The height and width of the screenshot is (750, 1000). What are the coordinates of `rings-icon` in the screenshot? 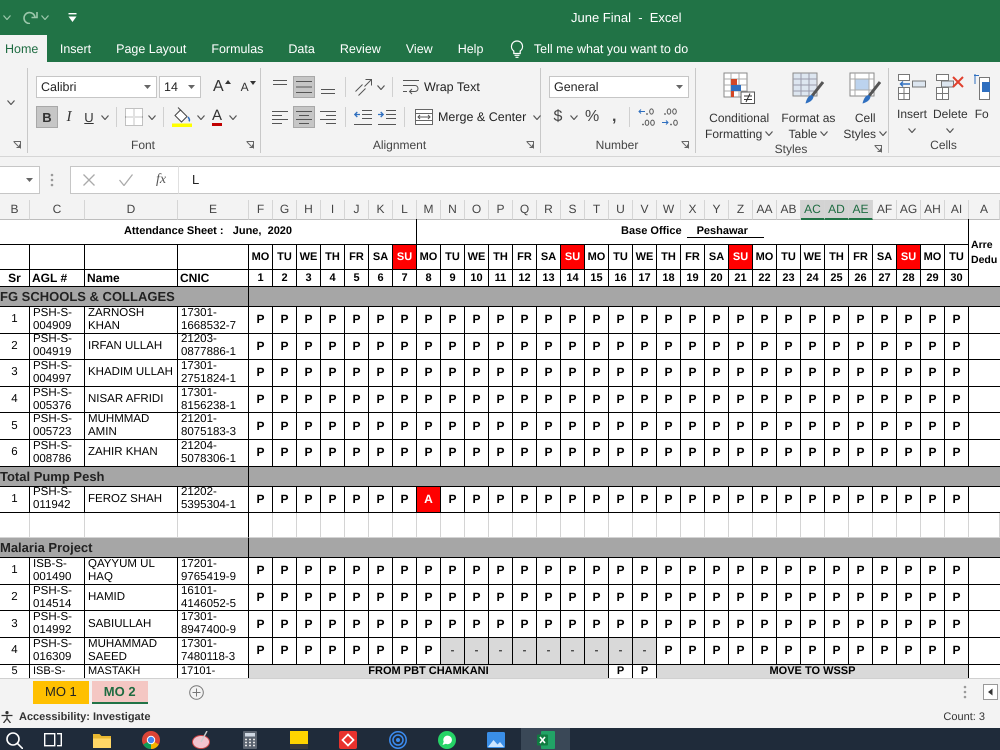 It's located at (397, 740).